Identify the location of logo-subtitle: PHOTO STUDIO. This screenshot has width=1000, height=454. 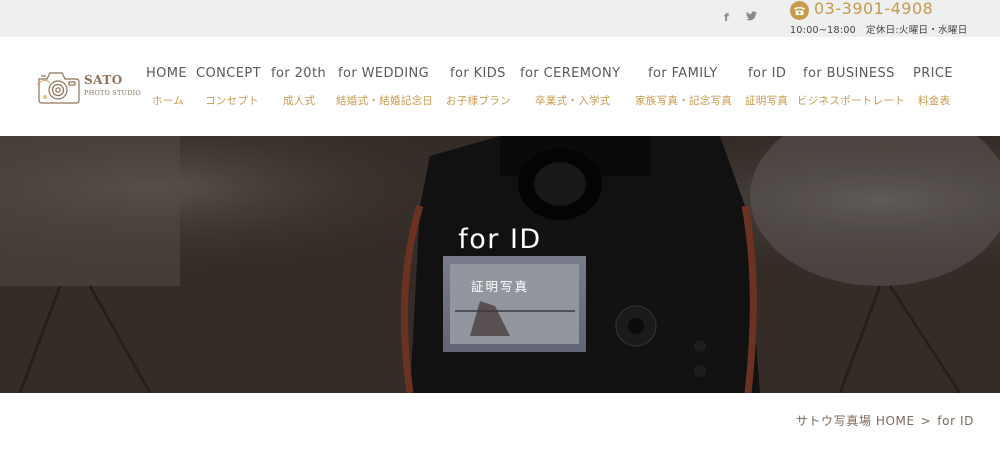
(112, 93).